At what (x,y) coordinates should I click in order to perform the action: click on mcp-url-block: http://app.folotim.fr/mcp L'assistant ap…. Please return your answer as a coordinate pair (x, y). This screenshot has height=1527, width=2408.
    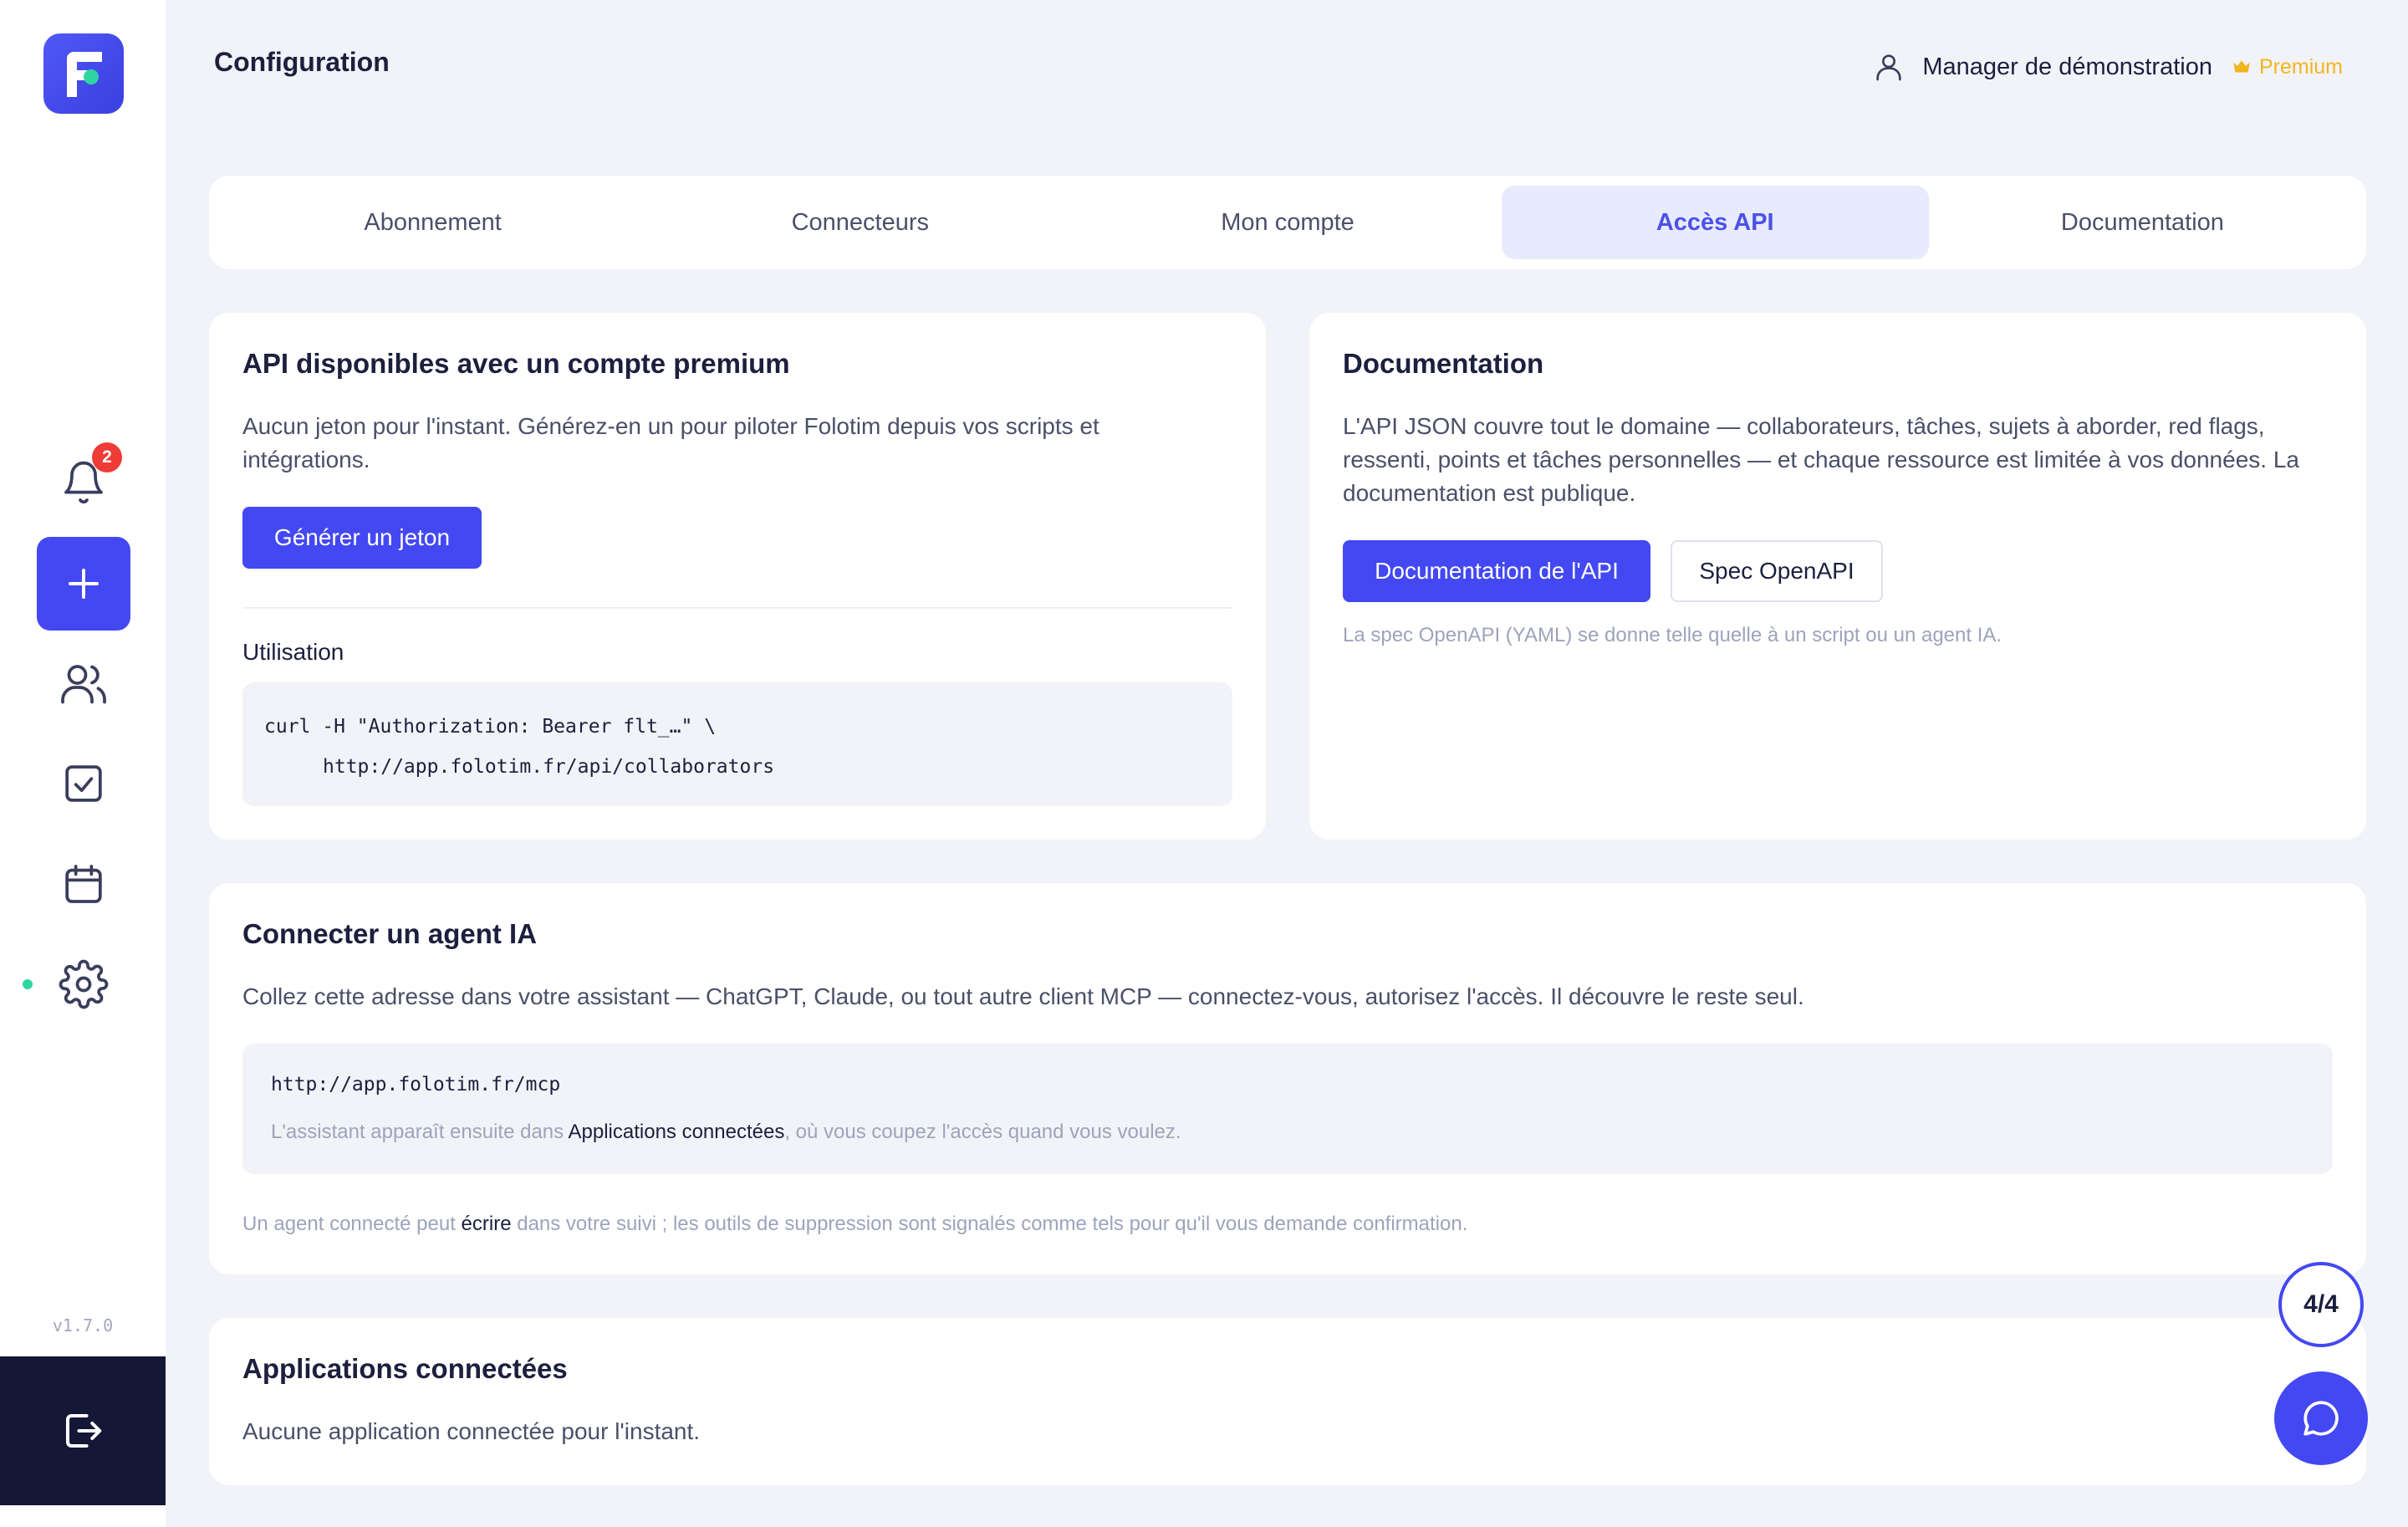
    Looking at the image, I should click on (1287, 1109).